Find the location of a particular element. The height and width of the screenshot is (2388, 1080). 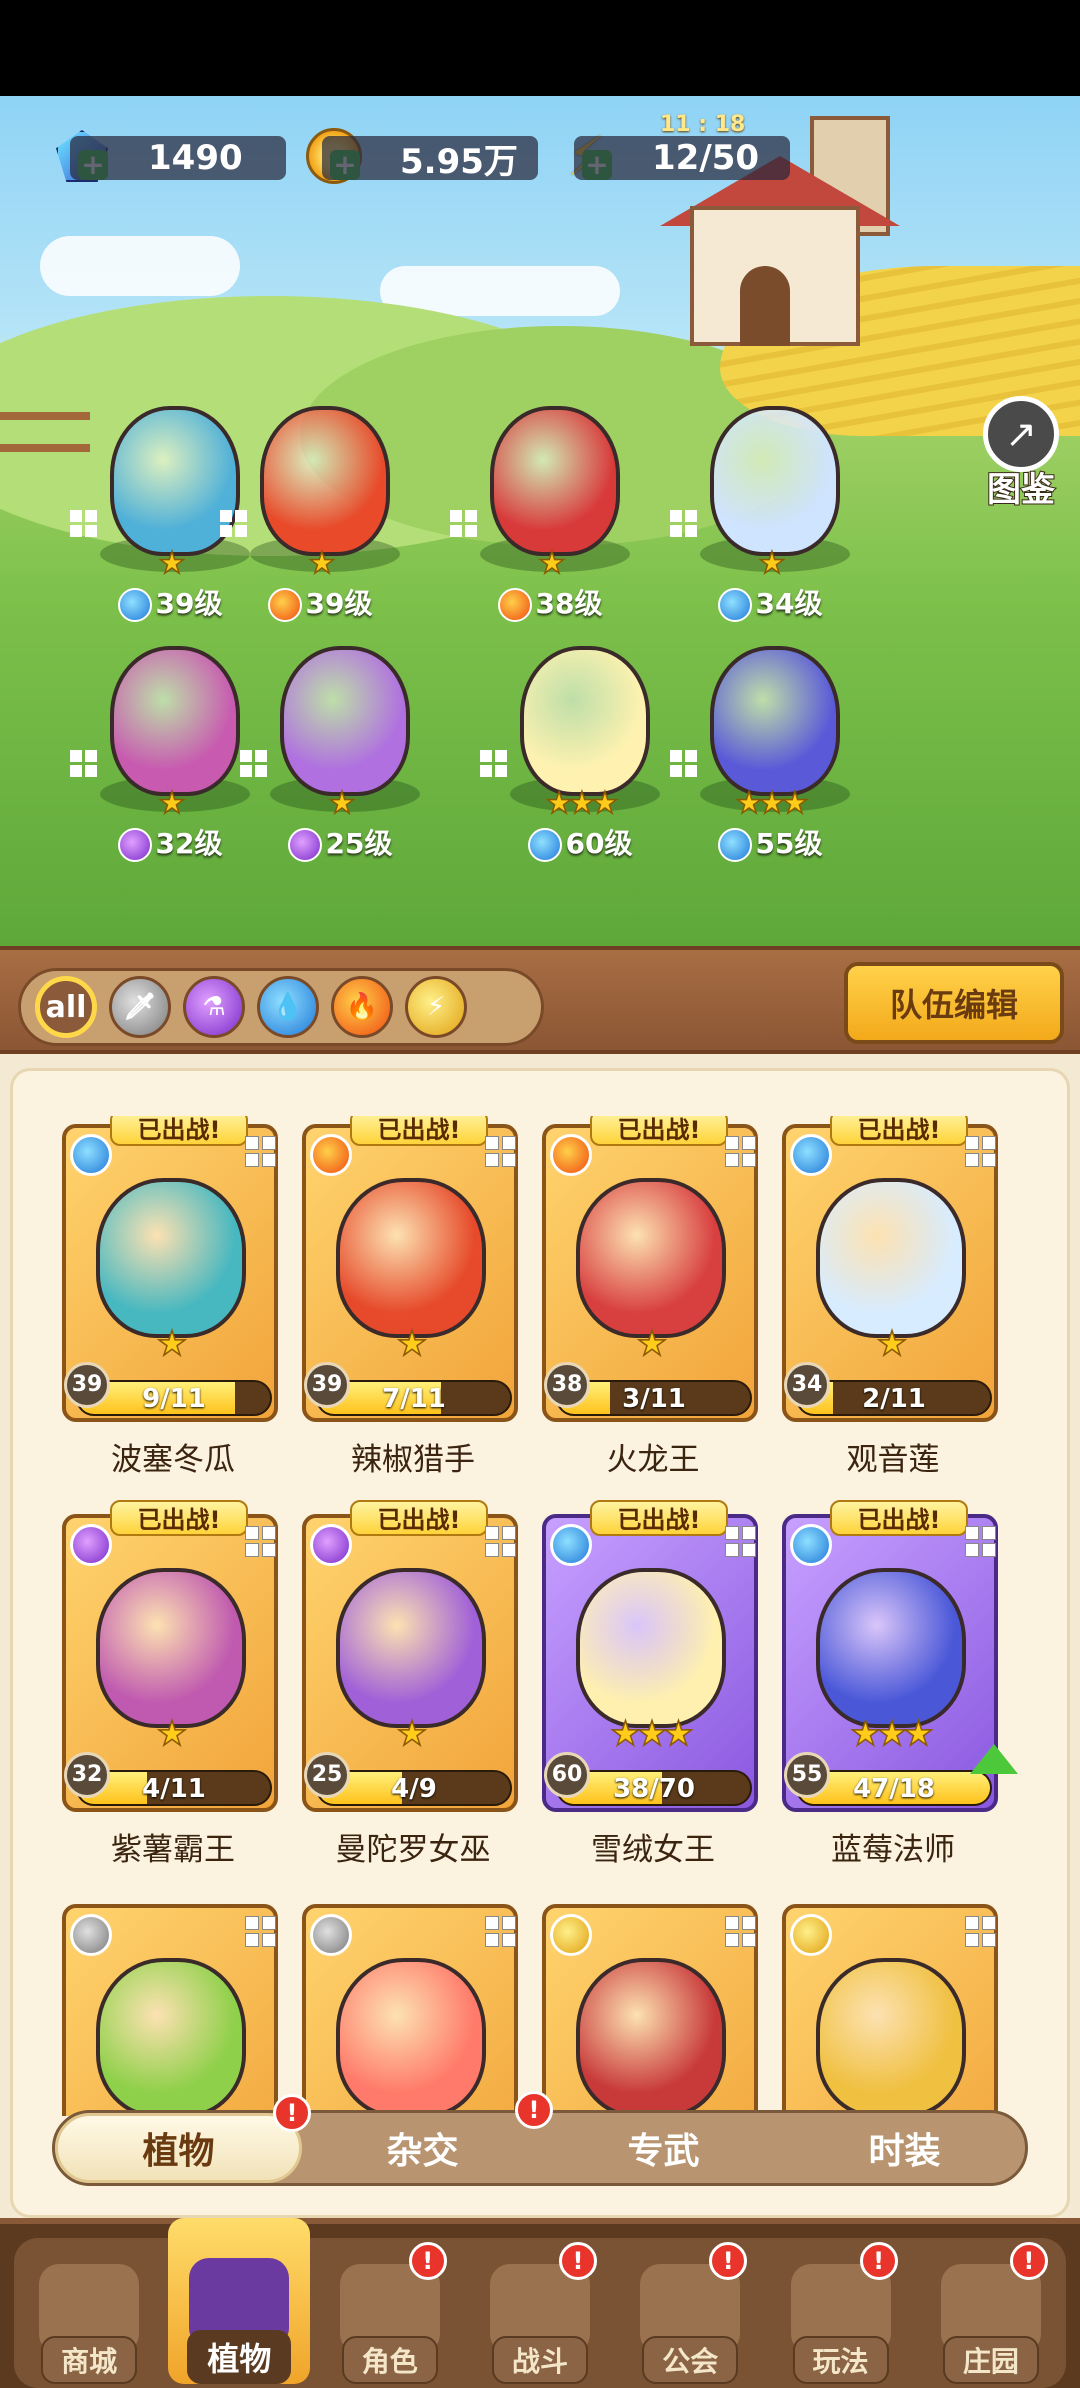

energy-count: 12/50 is located at coordinates (682, 158).